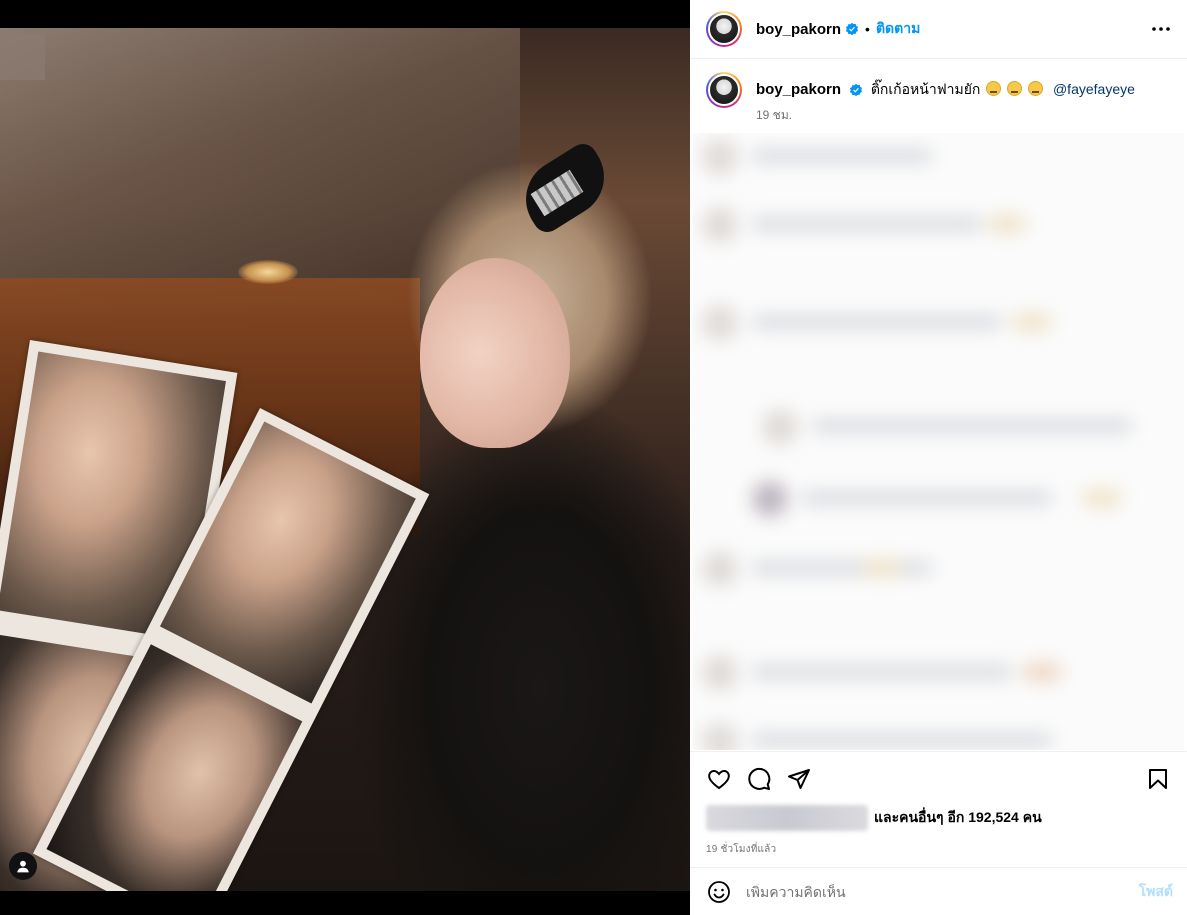 Image resolution: width=1187 pixels, height=915 pixels. What do you see at coordinates (898, 29) in the screenshot?
I see `follow-button: ติดตาม` at bounding box center [898, 29].